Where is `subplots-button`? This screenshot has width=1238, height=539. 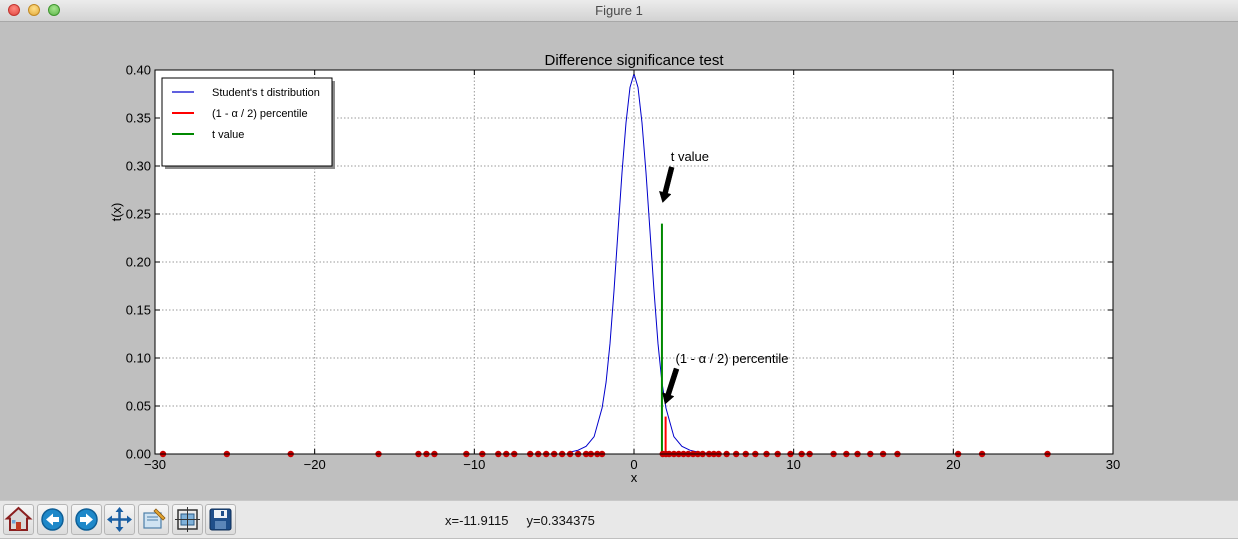
subplots-button is located at coordinates (187, 519).